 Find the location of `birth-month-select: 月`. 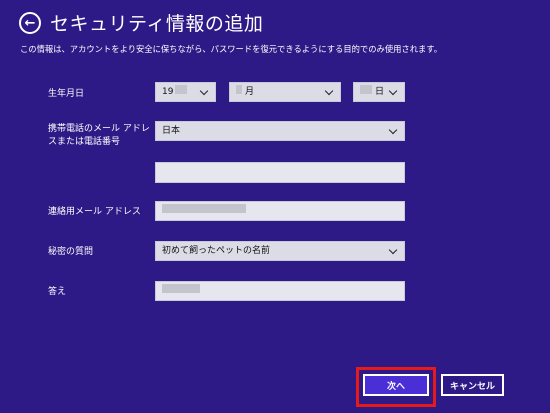

birth-month-select: 月 is located at coordinates (285, 92).